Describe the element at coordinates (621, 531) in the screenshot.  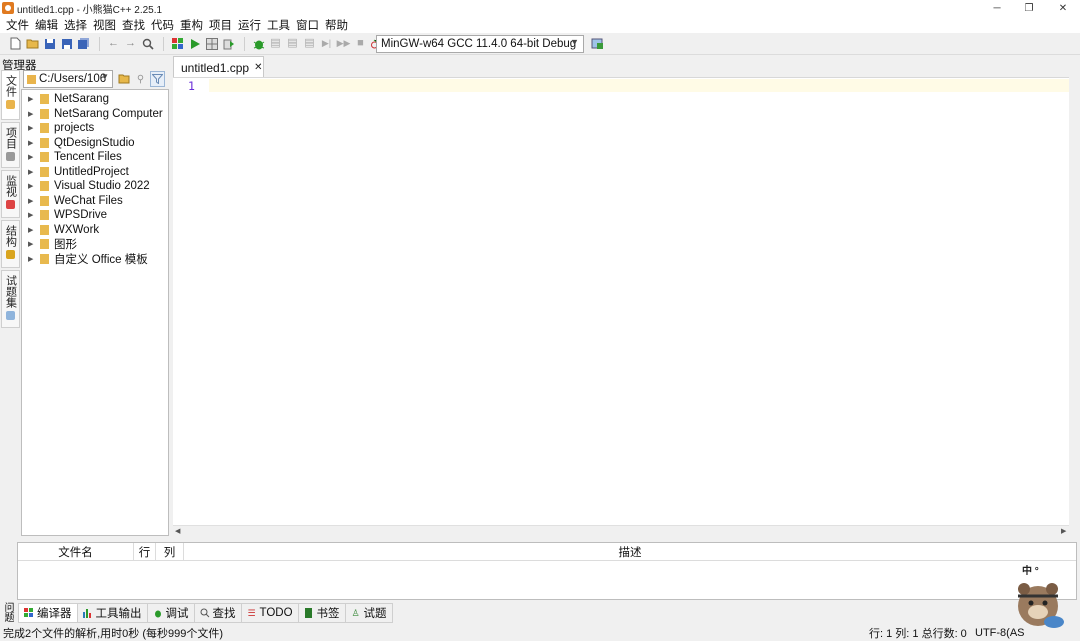
I see `horizontal-scrollbar: ◀ ▶` at that location.